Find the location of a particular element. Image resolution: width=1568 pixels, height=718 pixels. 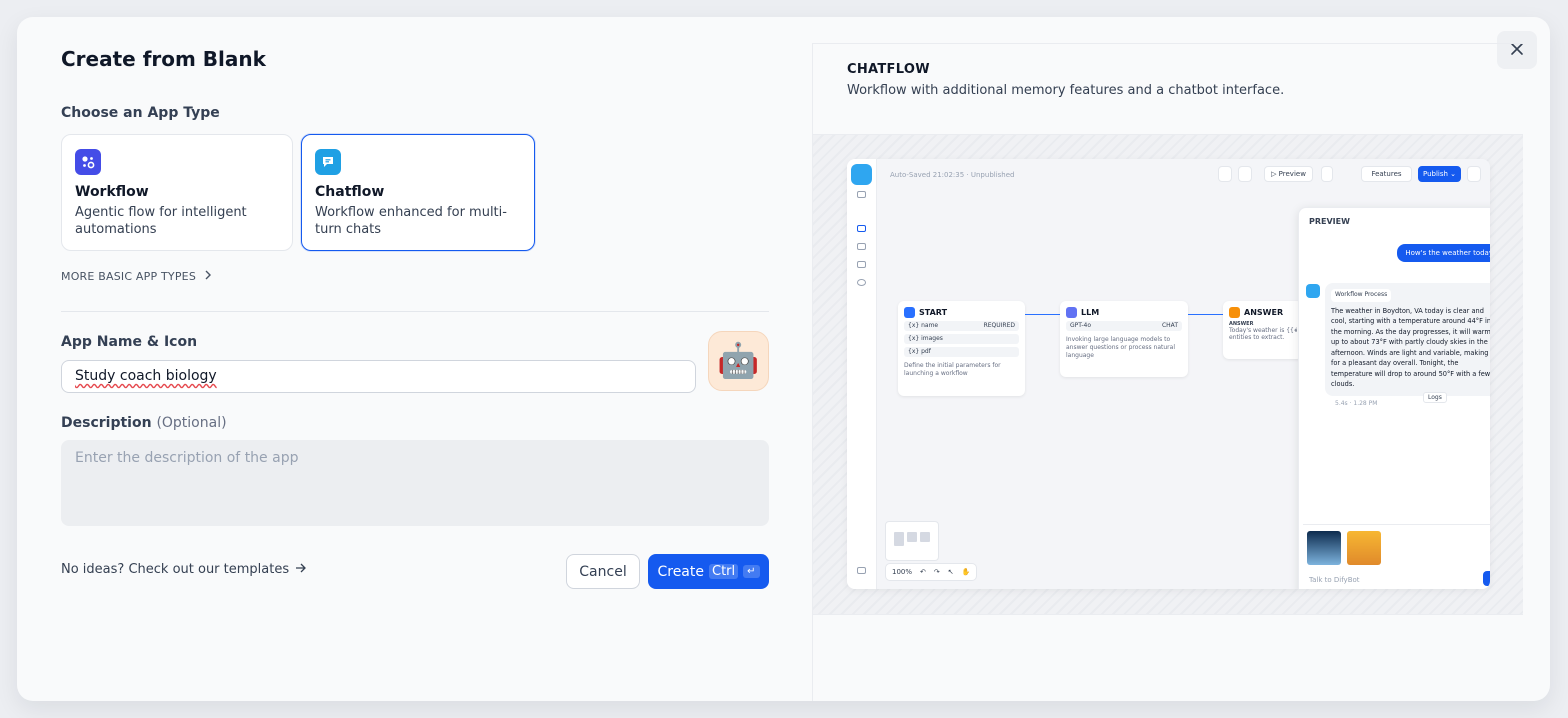

user-message: How's the weather today is located at coordinates (1443, 253).